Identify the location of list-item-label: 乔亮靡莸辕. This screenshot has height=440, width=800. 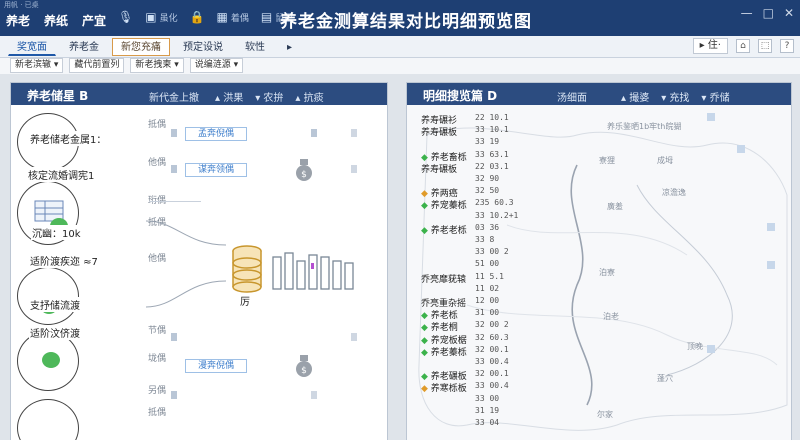
(444, 279).